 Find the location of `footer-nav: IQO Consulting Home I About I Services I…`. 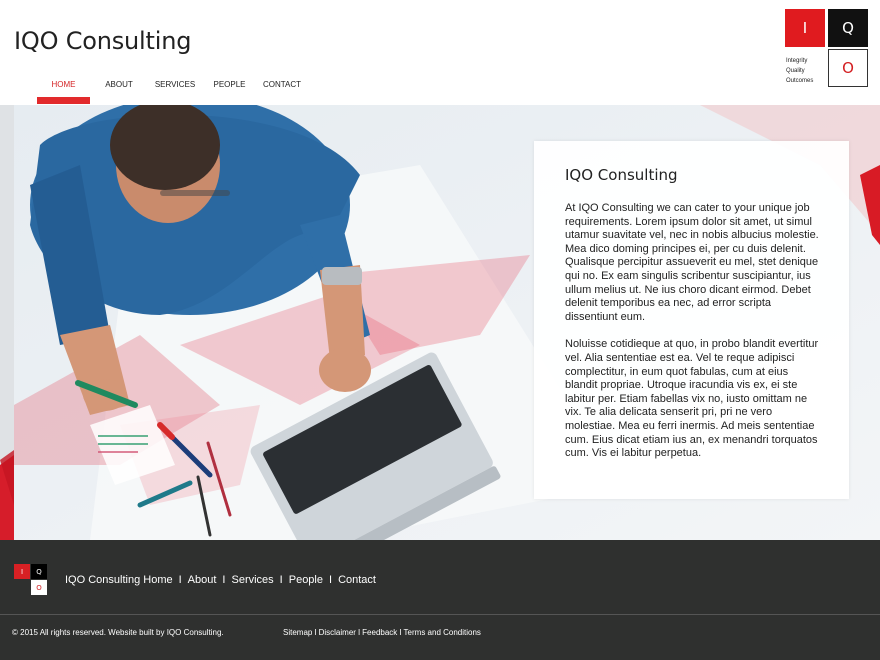

footer-nav: IQO Consulting Home I About I Services I… is located at coordinates (220, 580).